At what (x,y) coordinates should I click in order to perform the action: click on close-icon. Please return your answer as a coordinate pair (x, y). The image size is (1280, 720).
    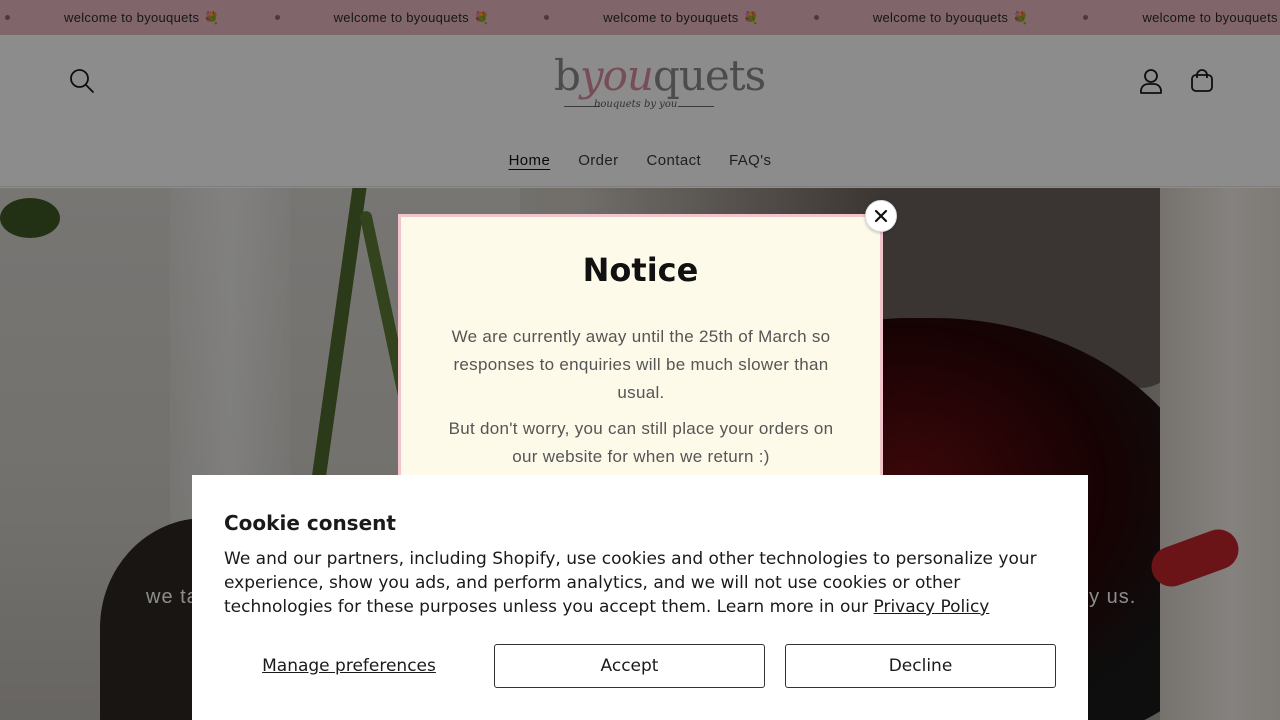
    Looking at the image, I should click on (881, 216).